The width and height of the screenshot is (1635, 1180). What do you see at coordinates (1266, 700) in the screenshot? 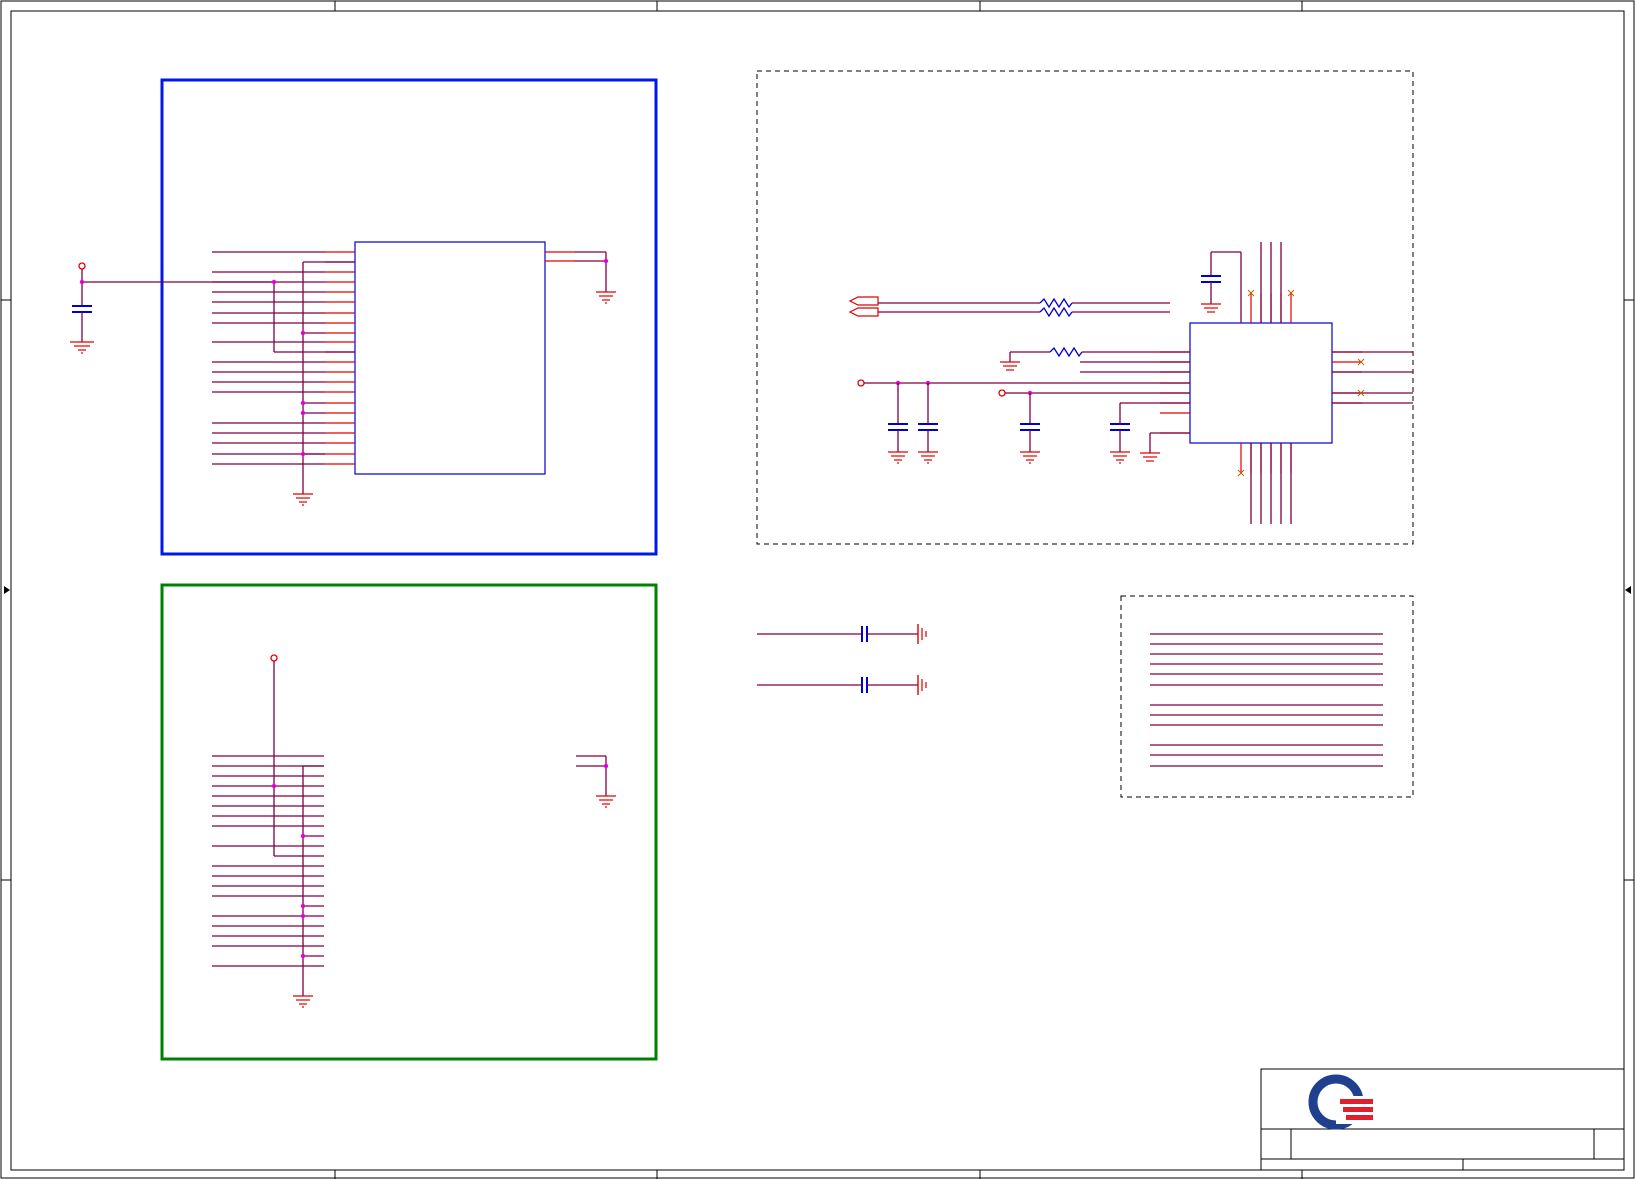
I see `lr-nets` at bounding box center [1266, 700].